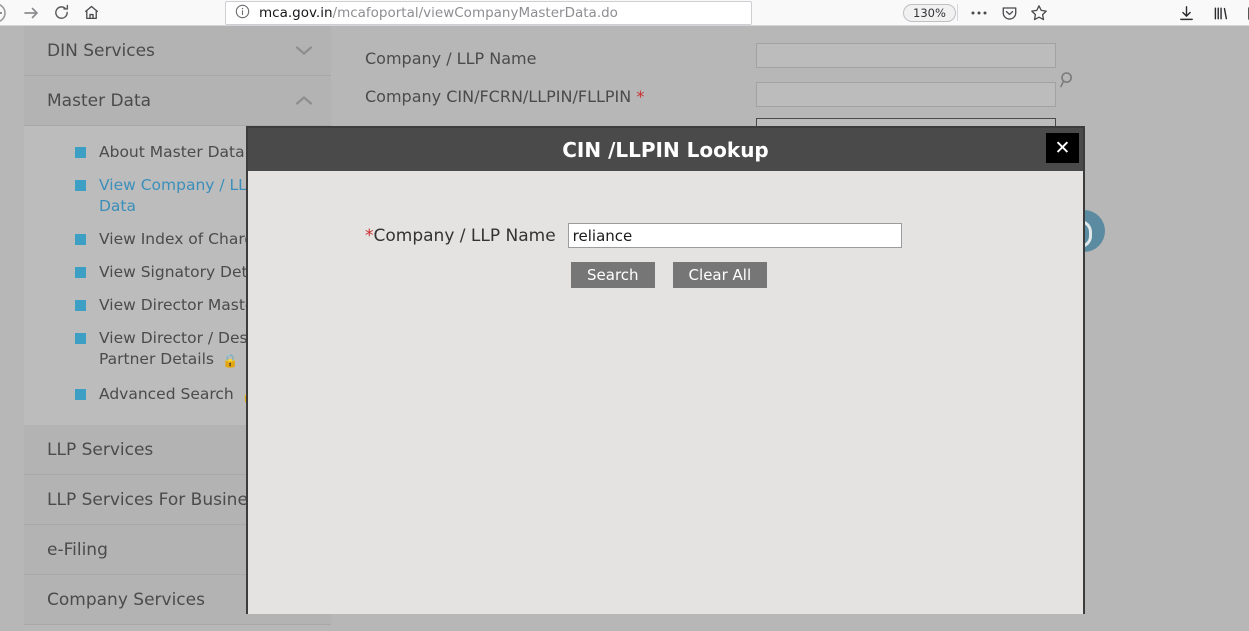  I want to click on zoom-level-badge: 130%, so click(929, 13).